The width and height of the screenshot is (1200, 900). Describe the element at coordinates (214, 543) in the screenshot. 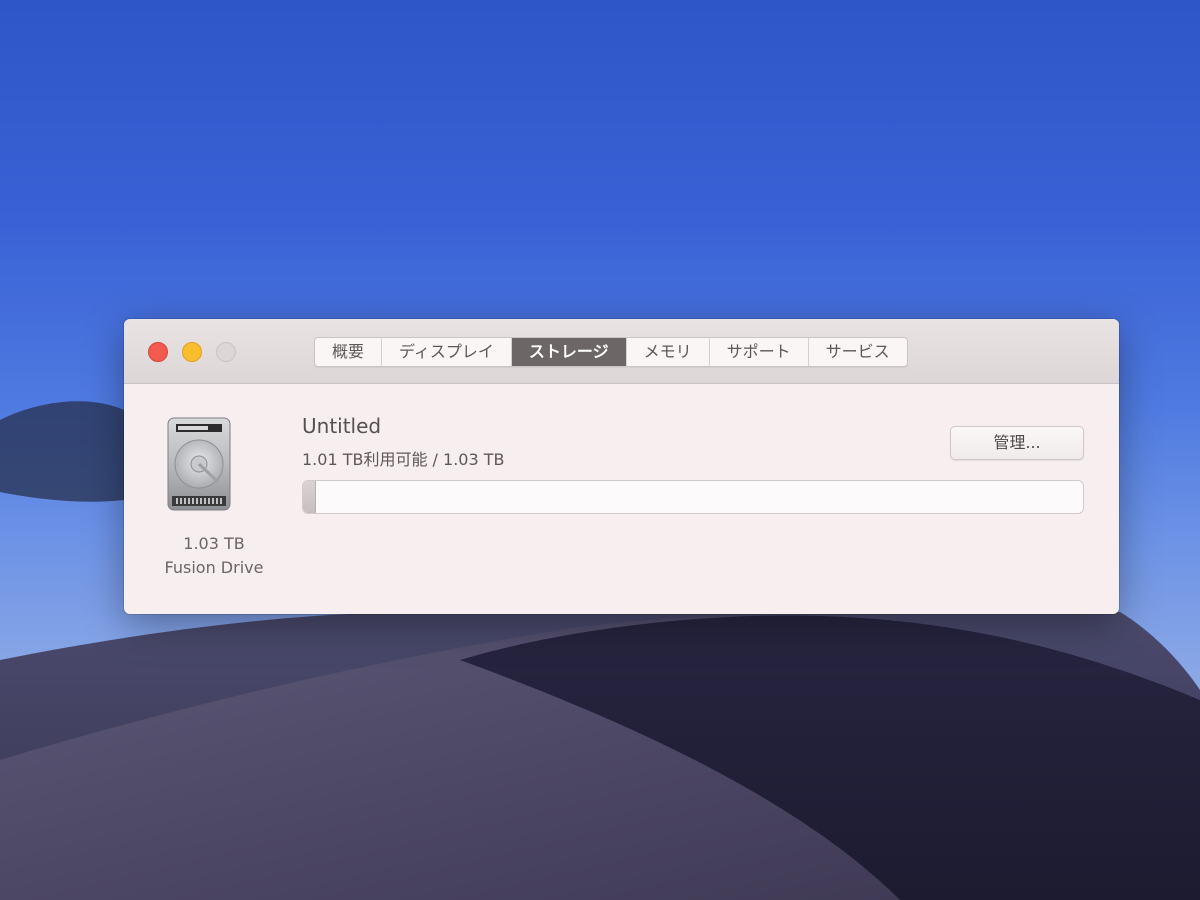

I see `disk-size-label: 1.03 TB` at that location.